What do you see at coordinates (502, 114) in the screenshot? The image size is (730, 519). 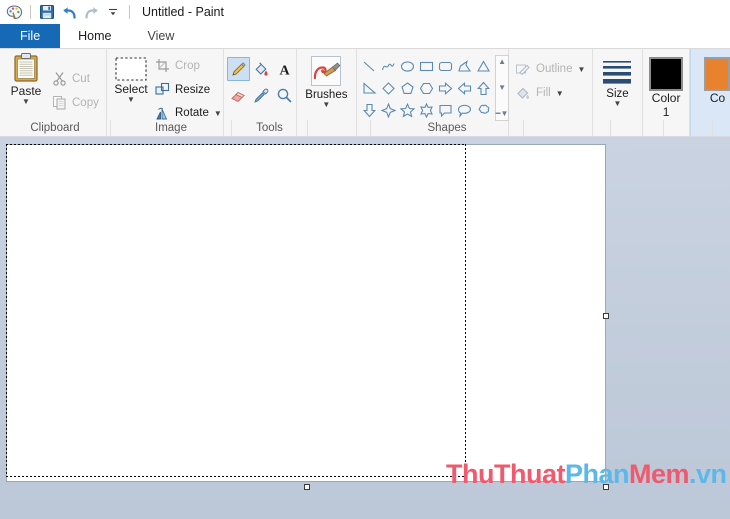 I see `shapes-more-icon: ━▼` at bounding box center [502, 114].